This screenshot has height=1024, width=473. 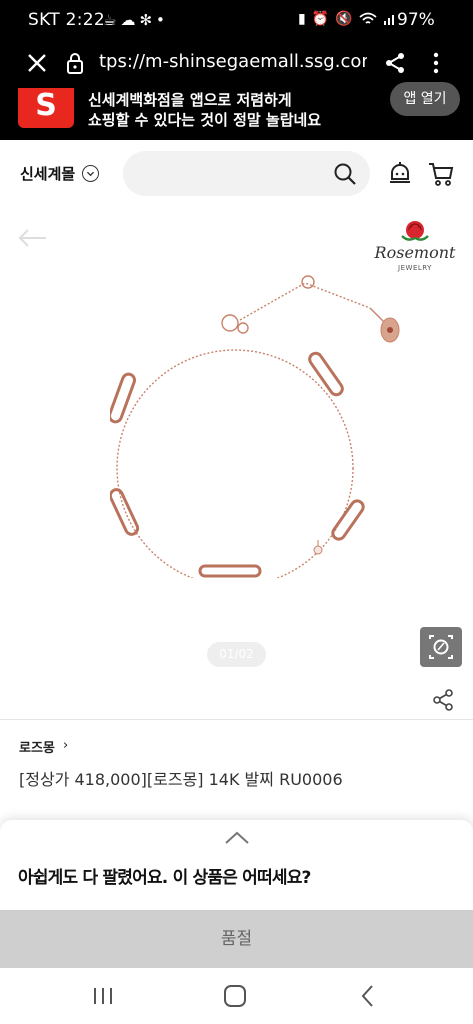 What do you see at coordinates (65, 745) in the screenshot?
I see `chevron-right-icon: ›` at bounding box center [65, 745].